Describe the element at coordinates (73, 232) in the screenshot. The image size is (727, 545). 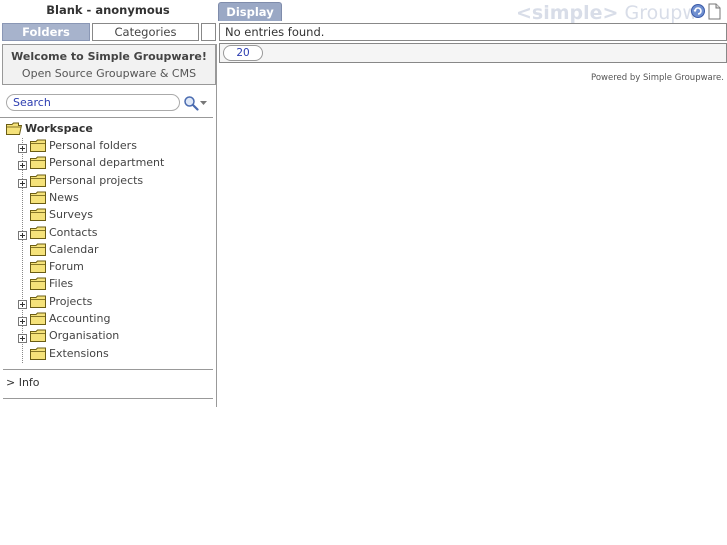
I see `tree-item-label: Contacts` at that location.